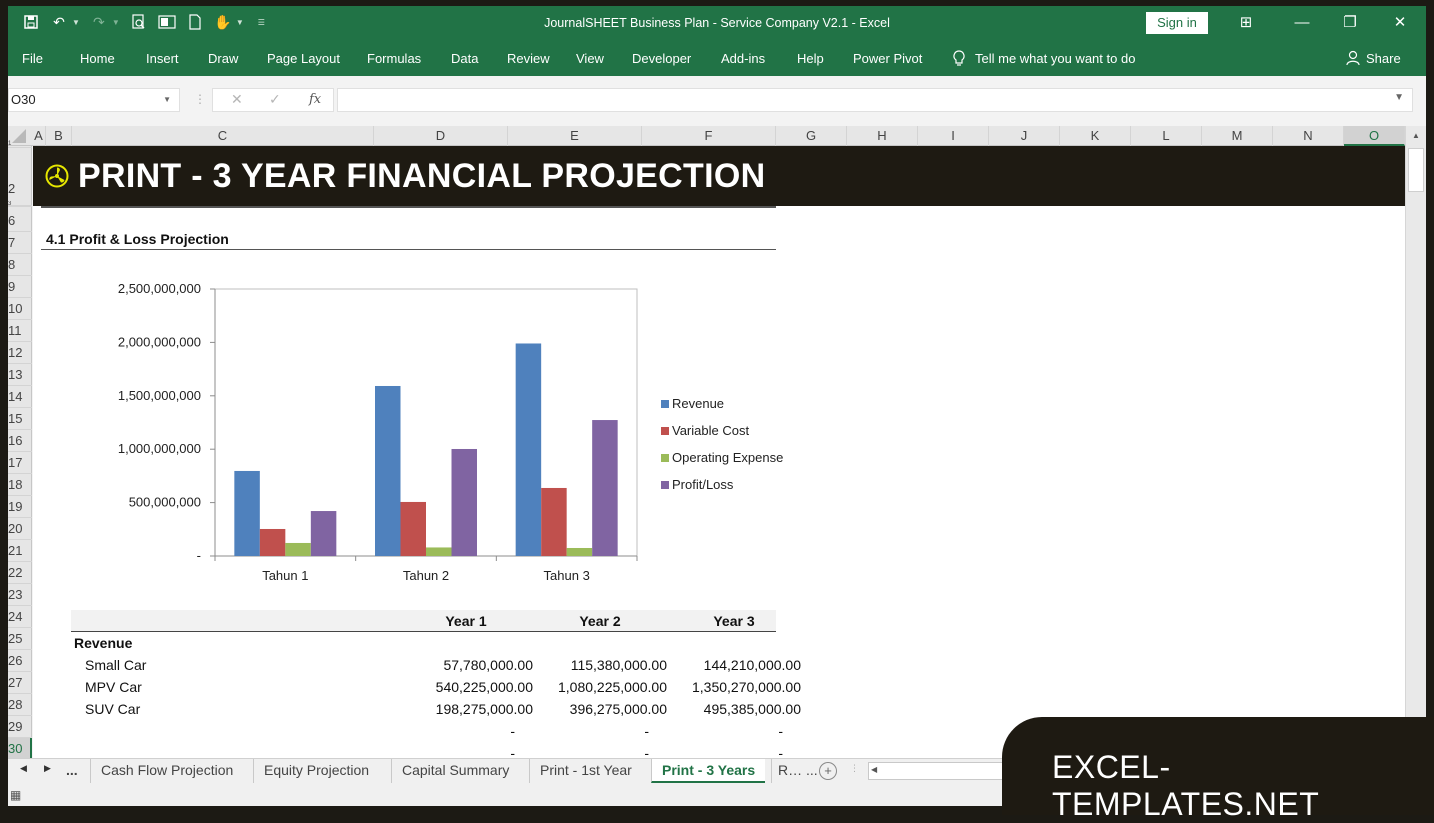  I want to click on row-header: 27, so click(20, 683).